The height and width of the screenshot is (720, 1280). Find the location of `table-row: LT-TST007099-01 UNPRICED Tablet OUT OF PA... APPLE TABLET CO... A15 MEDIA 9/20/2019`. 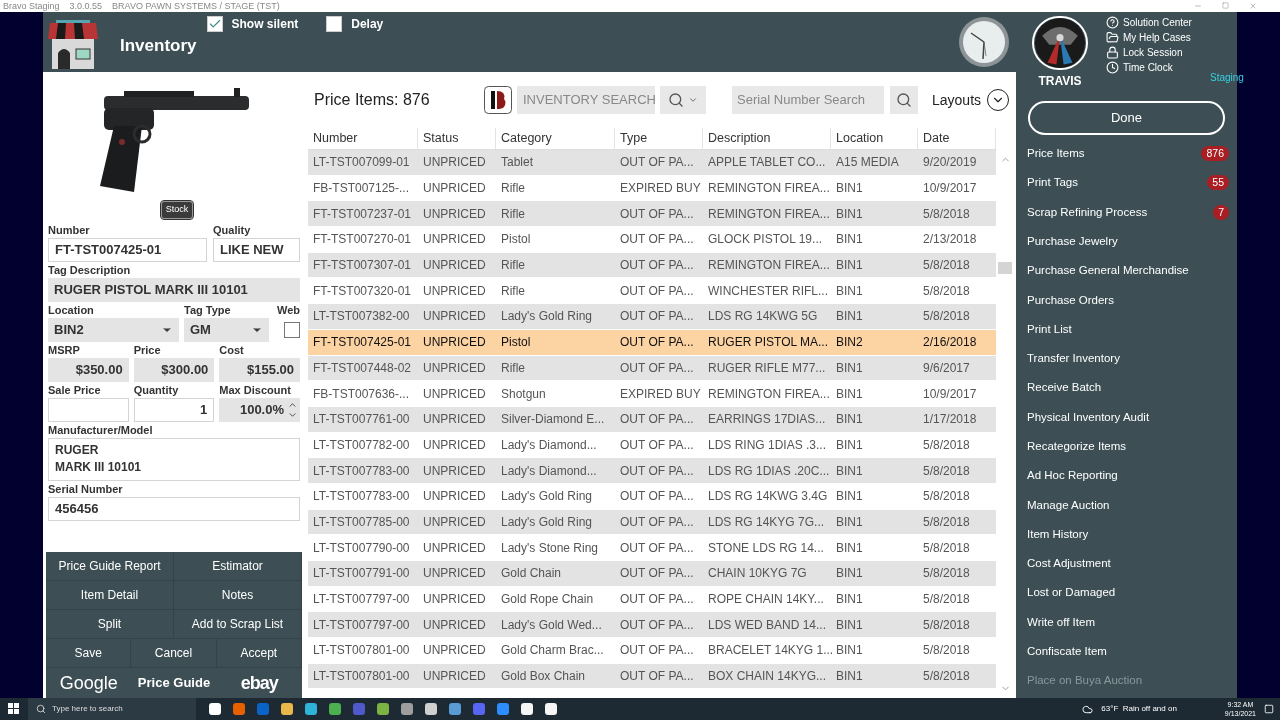

table-row: LT-TST007099-01 UNPRICED Tablet OUT OF PA... APPLE TABLET CO... A15 MEDIA 9/20/2019 is located at coordinates (652, 163).